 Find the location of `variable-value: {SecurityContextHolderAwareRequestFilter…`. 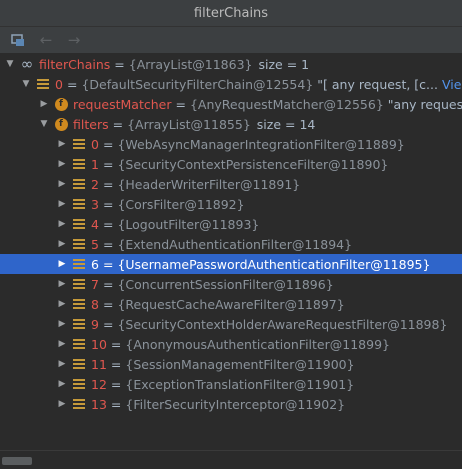

variable-value: {SecurityContextHolderAwareRequestFilter… is located at coordinates (282, 324).